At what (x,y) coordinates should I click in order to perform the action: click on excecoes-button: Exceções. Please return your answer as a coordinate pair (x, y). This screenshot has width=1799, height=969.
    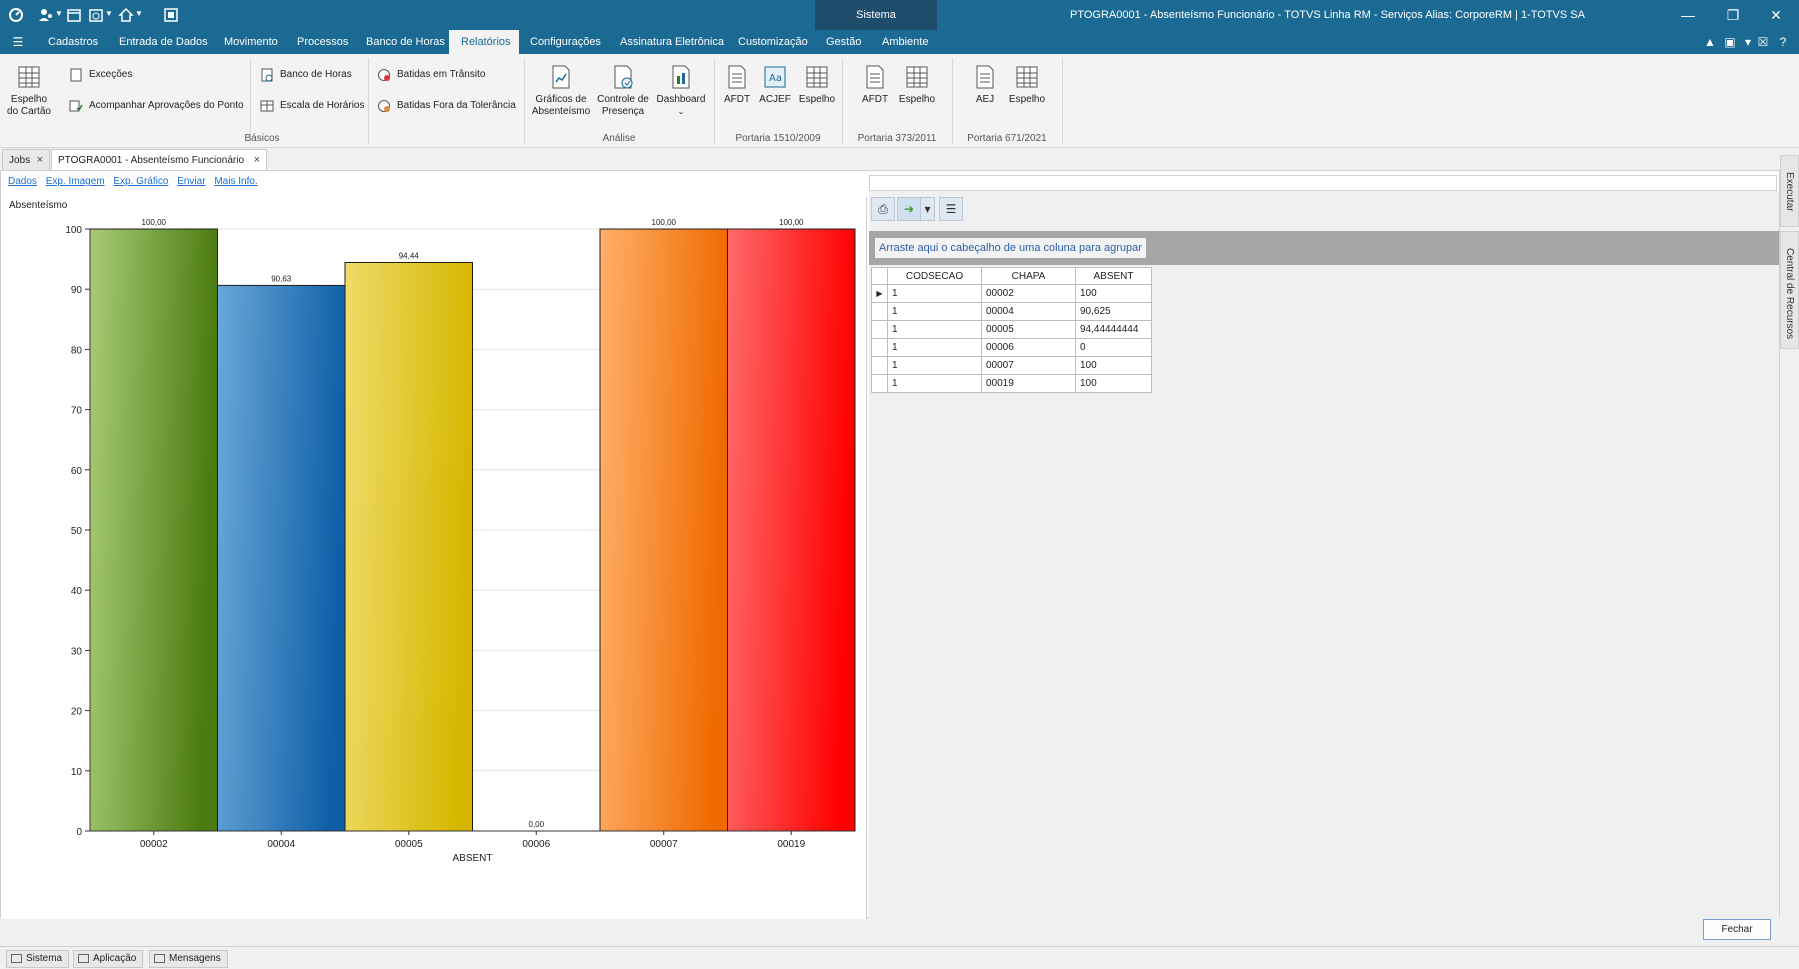
    Looking at the image, I should click on (100, 75).